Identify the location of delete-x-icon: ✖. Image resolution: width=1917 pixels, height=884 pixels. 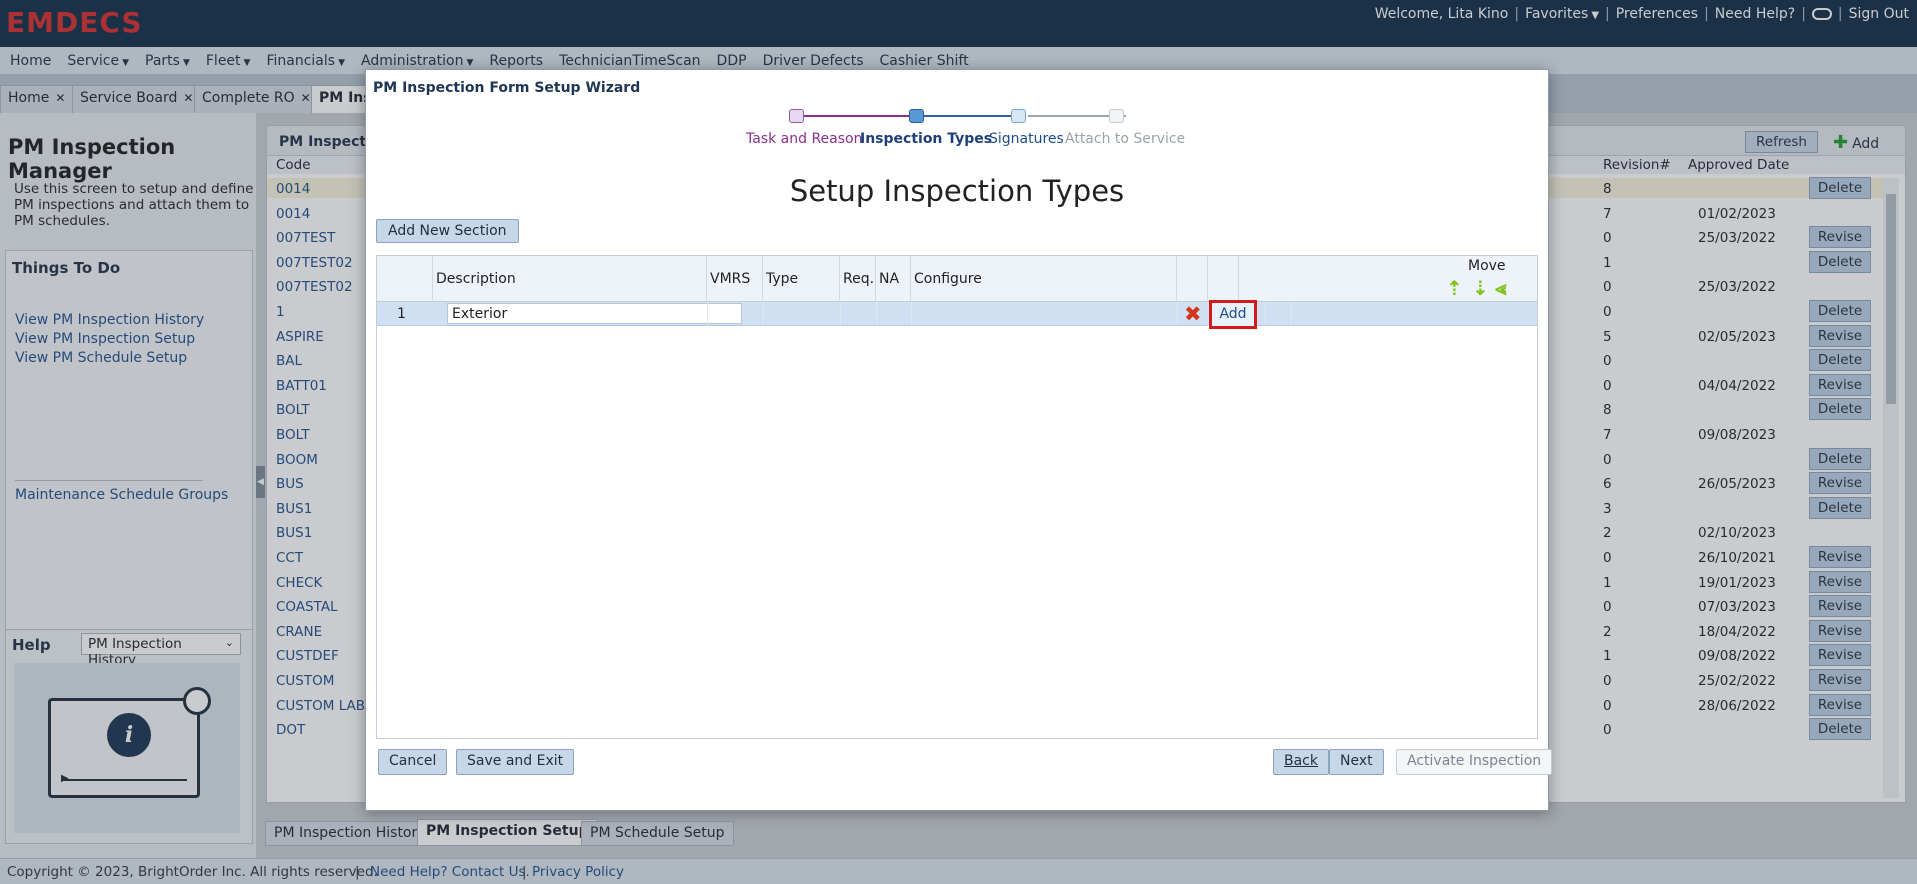
(1193, 314).